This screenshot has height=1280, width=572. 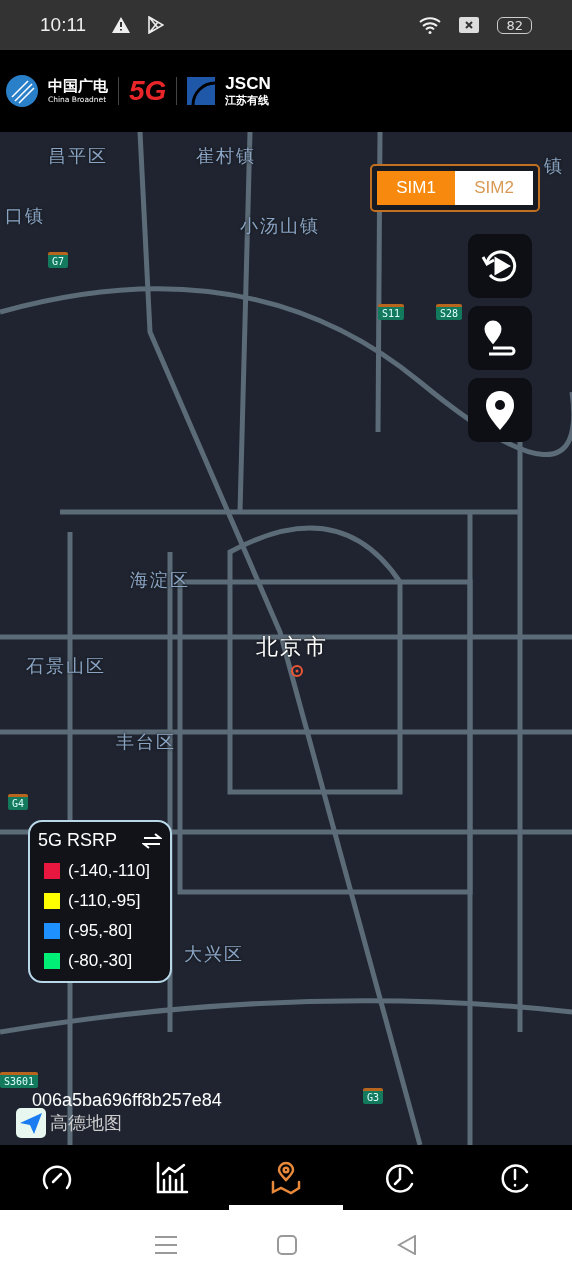 I want to click on road-shield: S11, so click(x=391, y=312).